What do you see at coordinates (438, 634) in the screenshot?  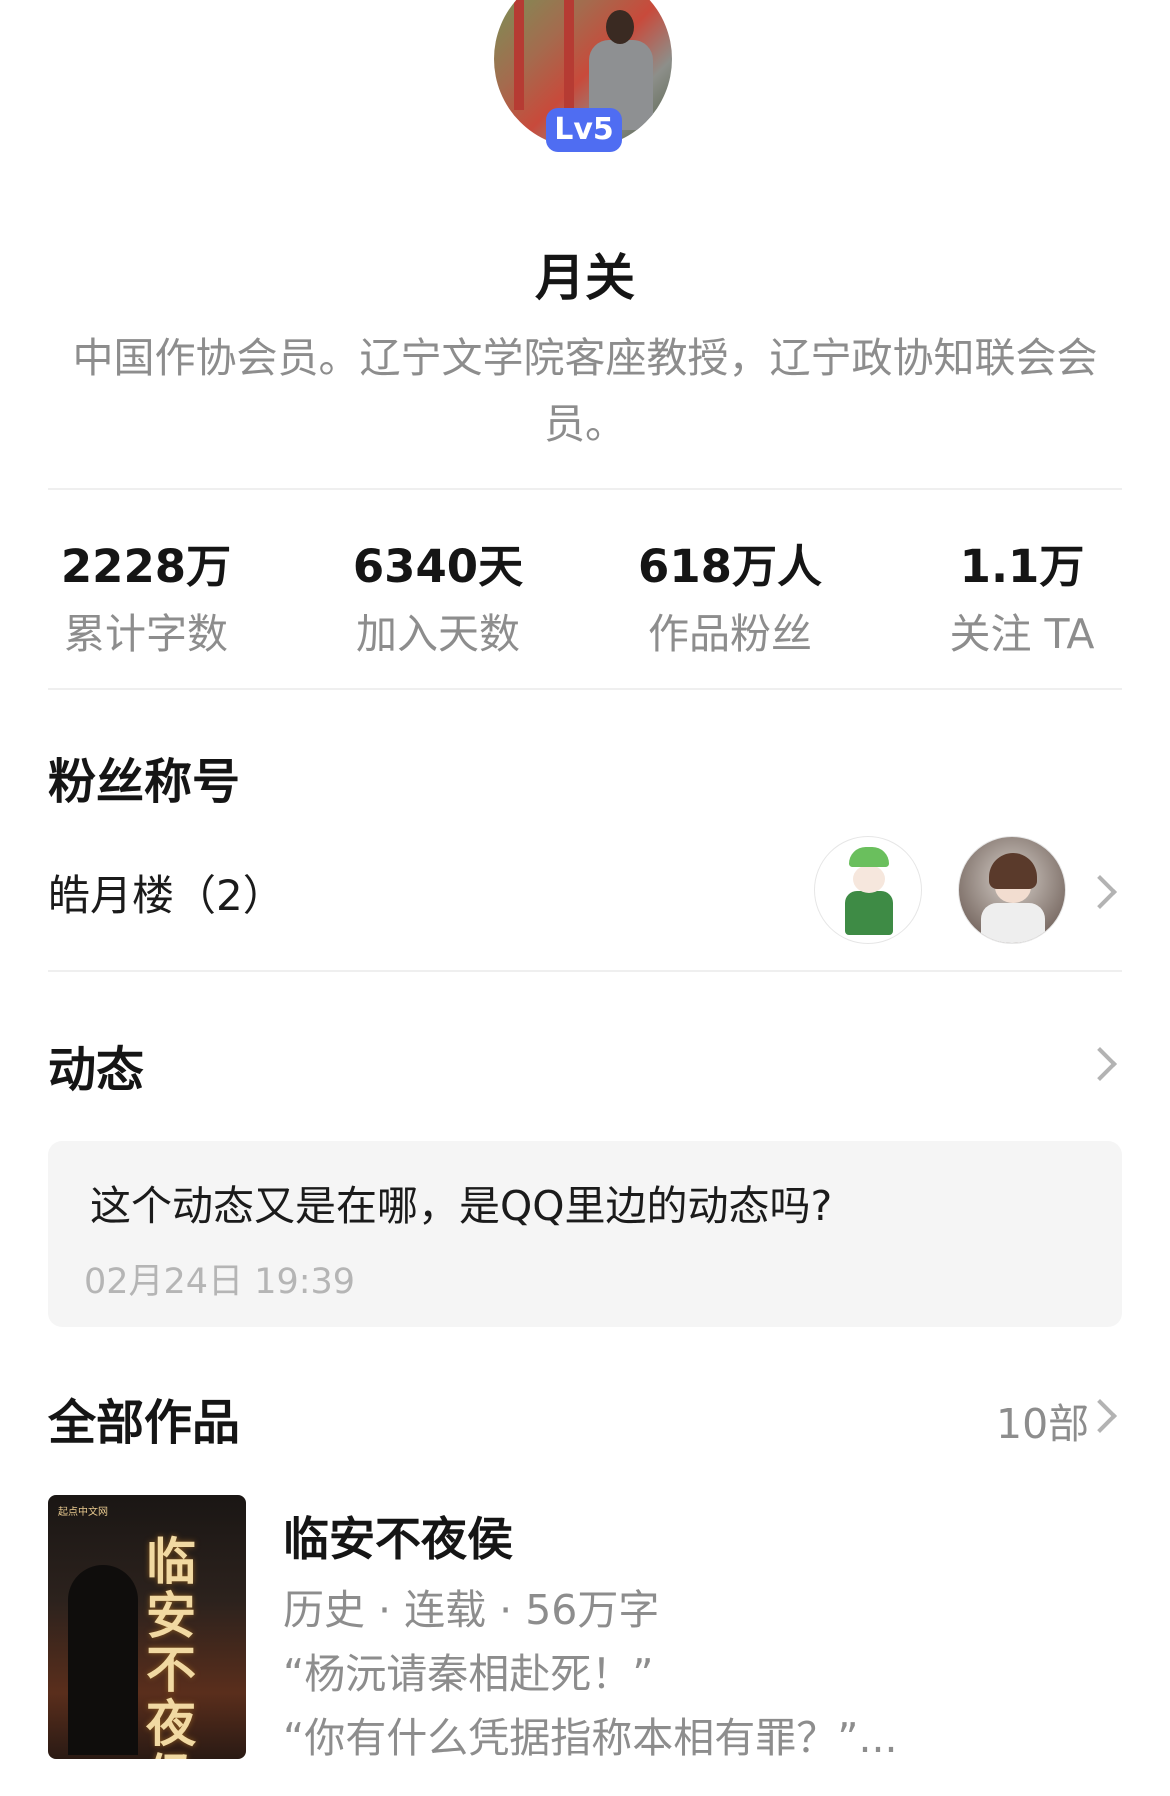 I see `stat-label: 加入天数` at bounding box center [438, 634].